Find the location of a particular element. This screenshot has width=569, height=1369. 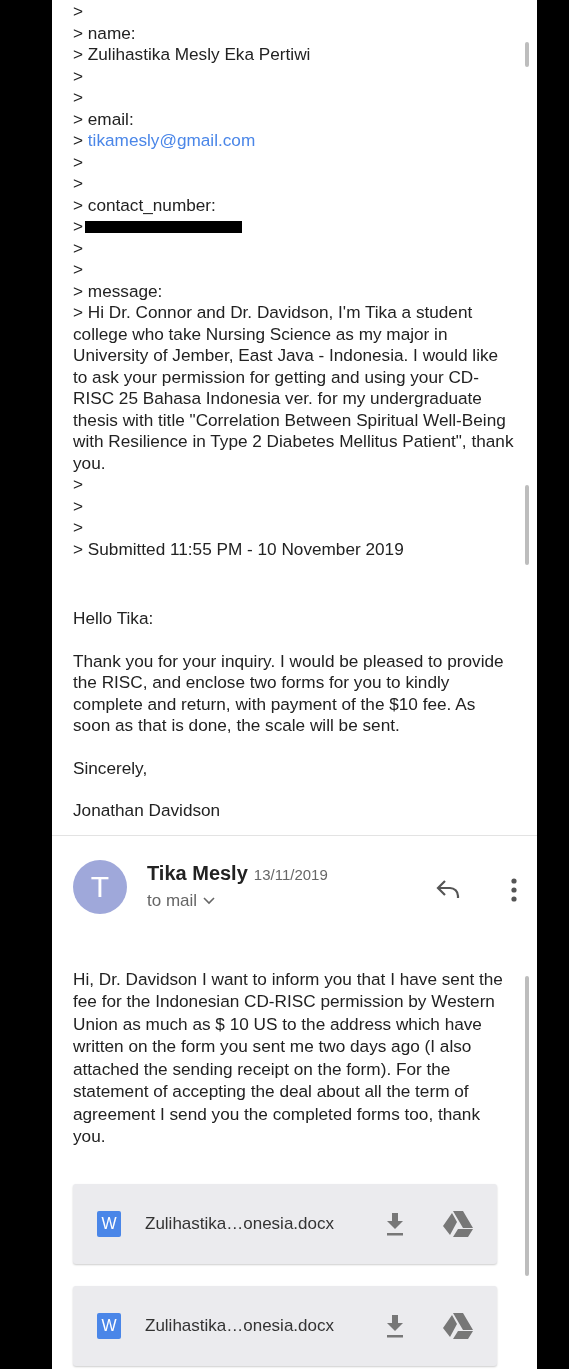

reply-paragraph: Hello Tika: is located at coordinates (114, 619).